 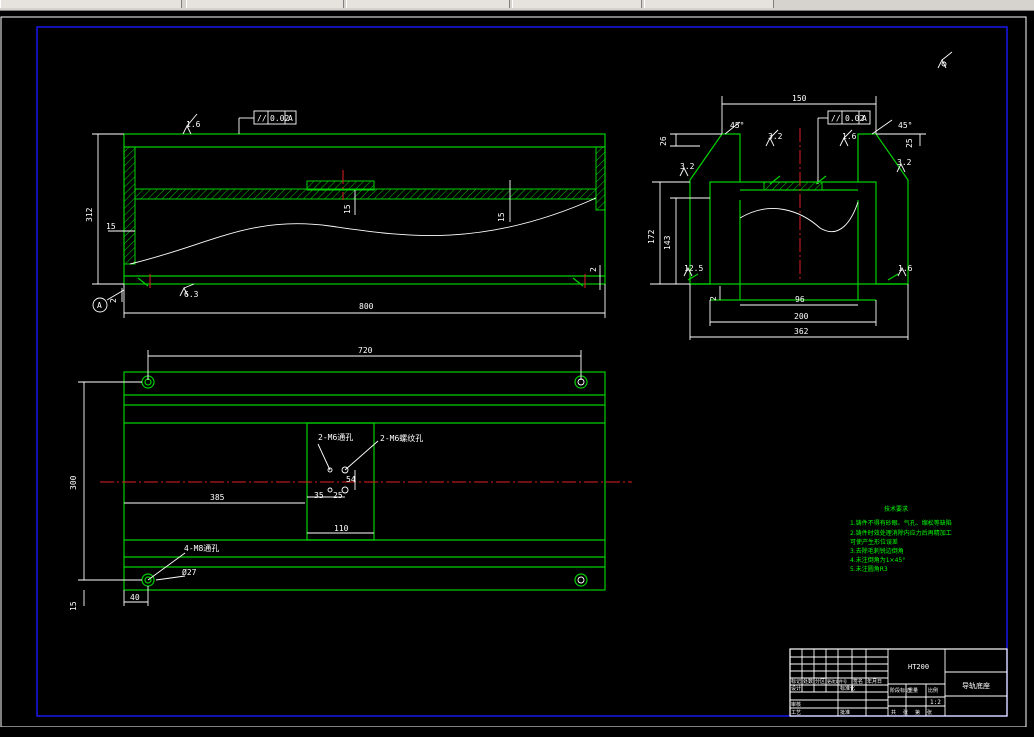 I want to click on title-cell: 第, so click(x=917, y=712).